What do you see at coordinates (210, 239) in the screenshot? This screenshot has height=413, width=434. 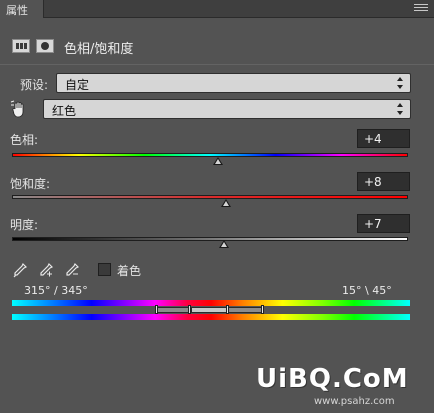 I see `lightness-slider-track` at bounding box center [210, 239].